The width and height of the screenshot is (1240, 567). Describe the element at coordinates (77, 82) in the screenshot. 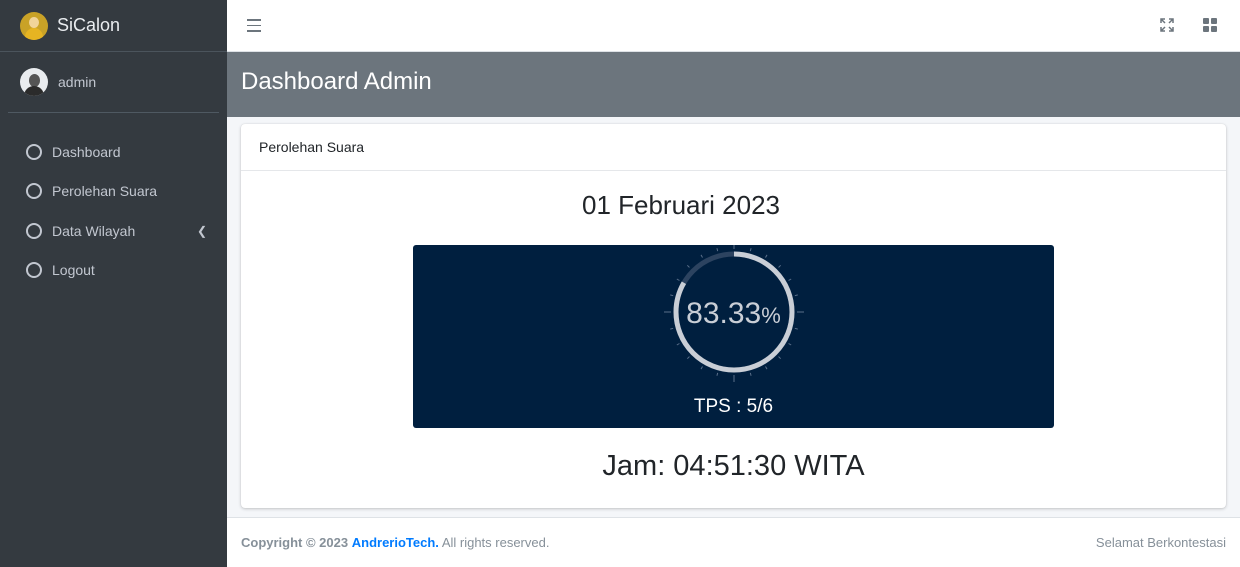

I see `user-name: admin` at that location.